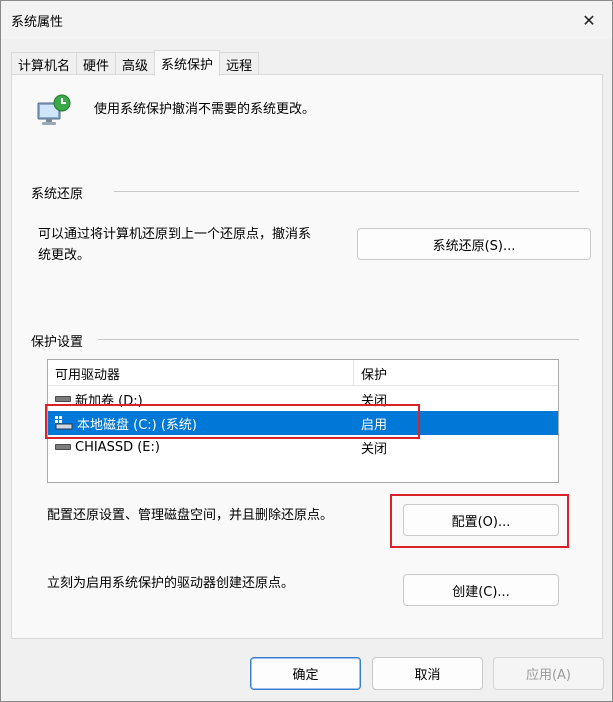 Image resolution: width=613 pixels, height=702 pixels. Describe the element at coordinates (137, 425) in the screenshot. I see `drive-name: 本地磁盘 (C:) (系统)` at that location.